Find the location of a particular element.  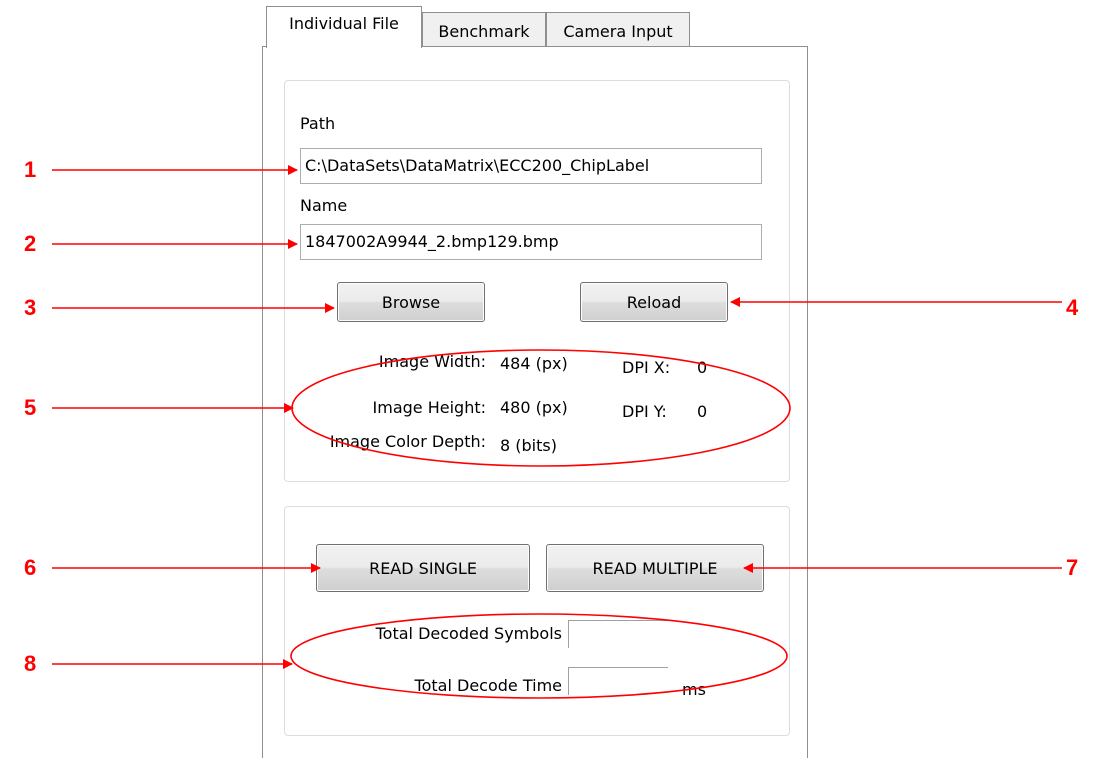

callout-6-number: 6 is located at coordinates (30, 567).